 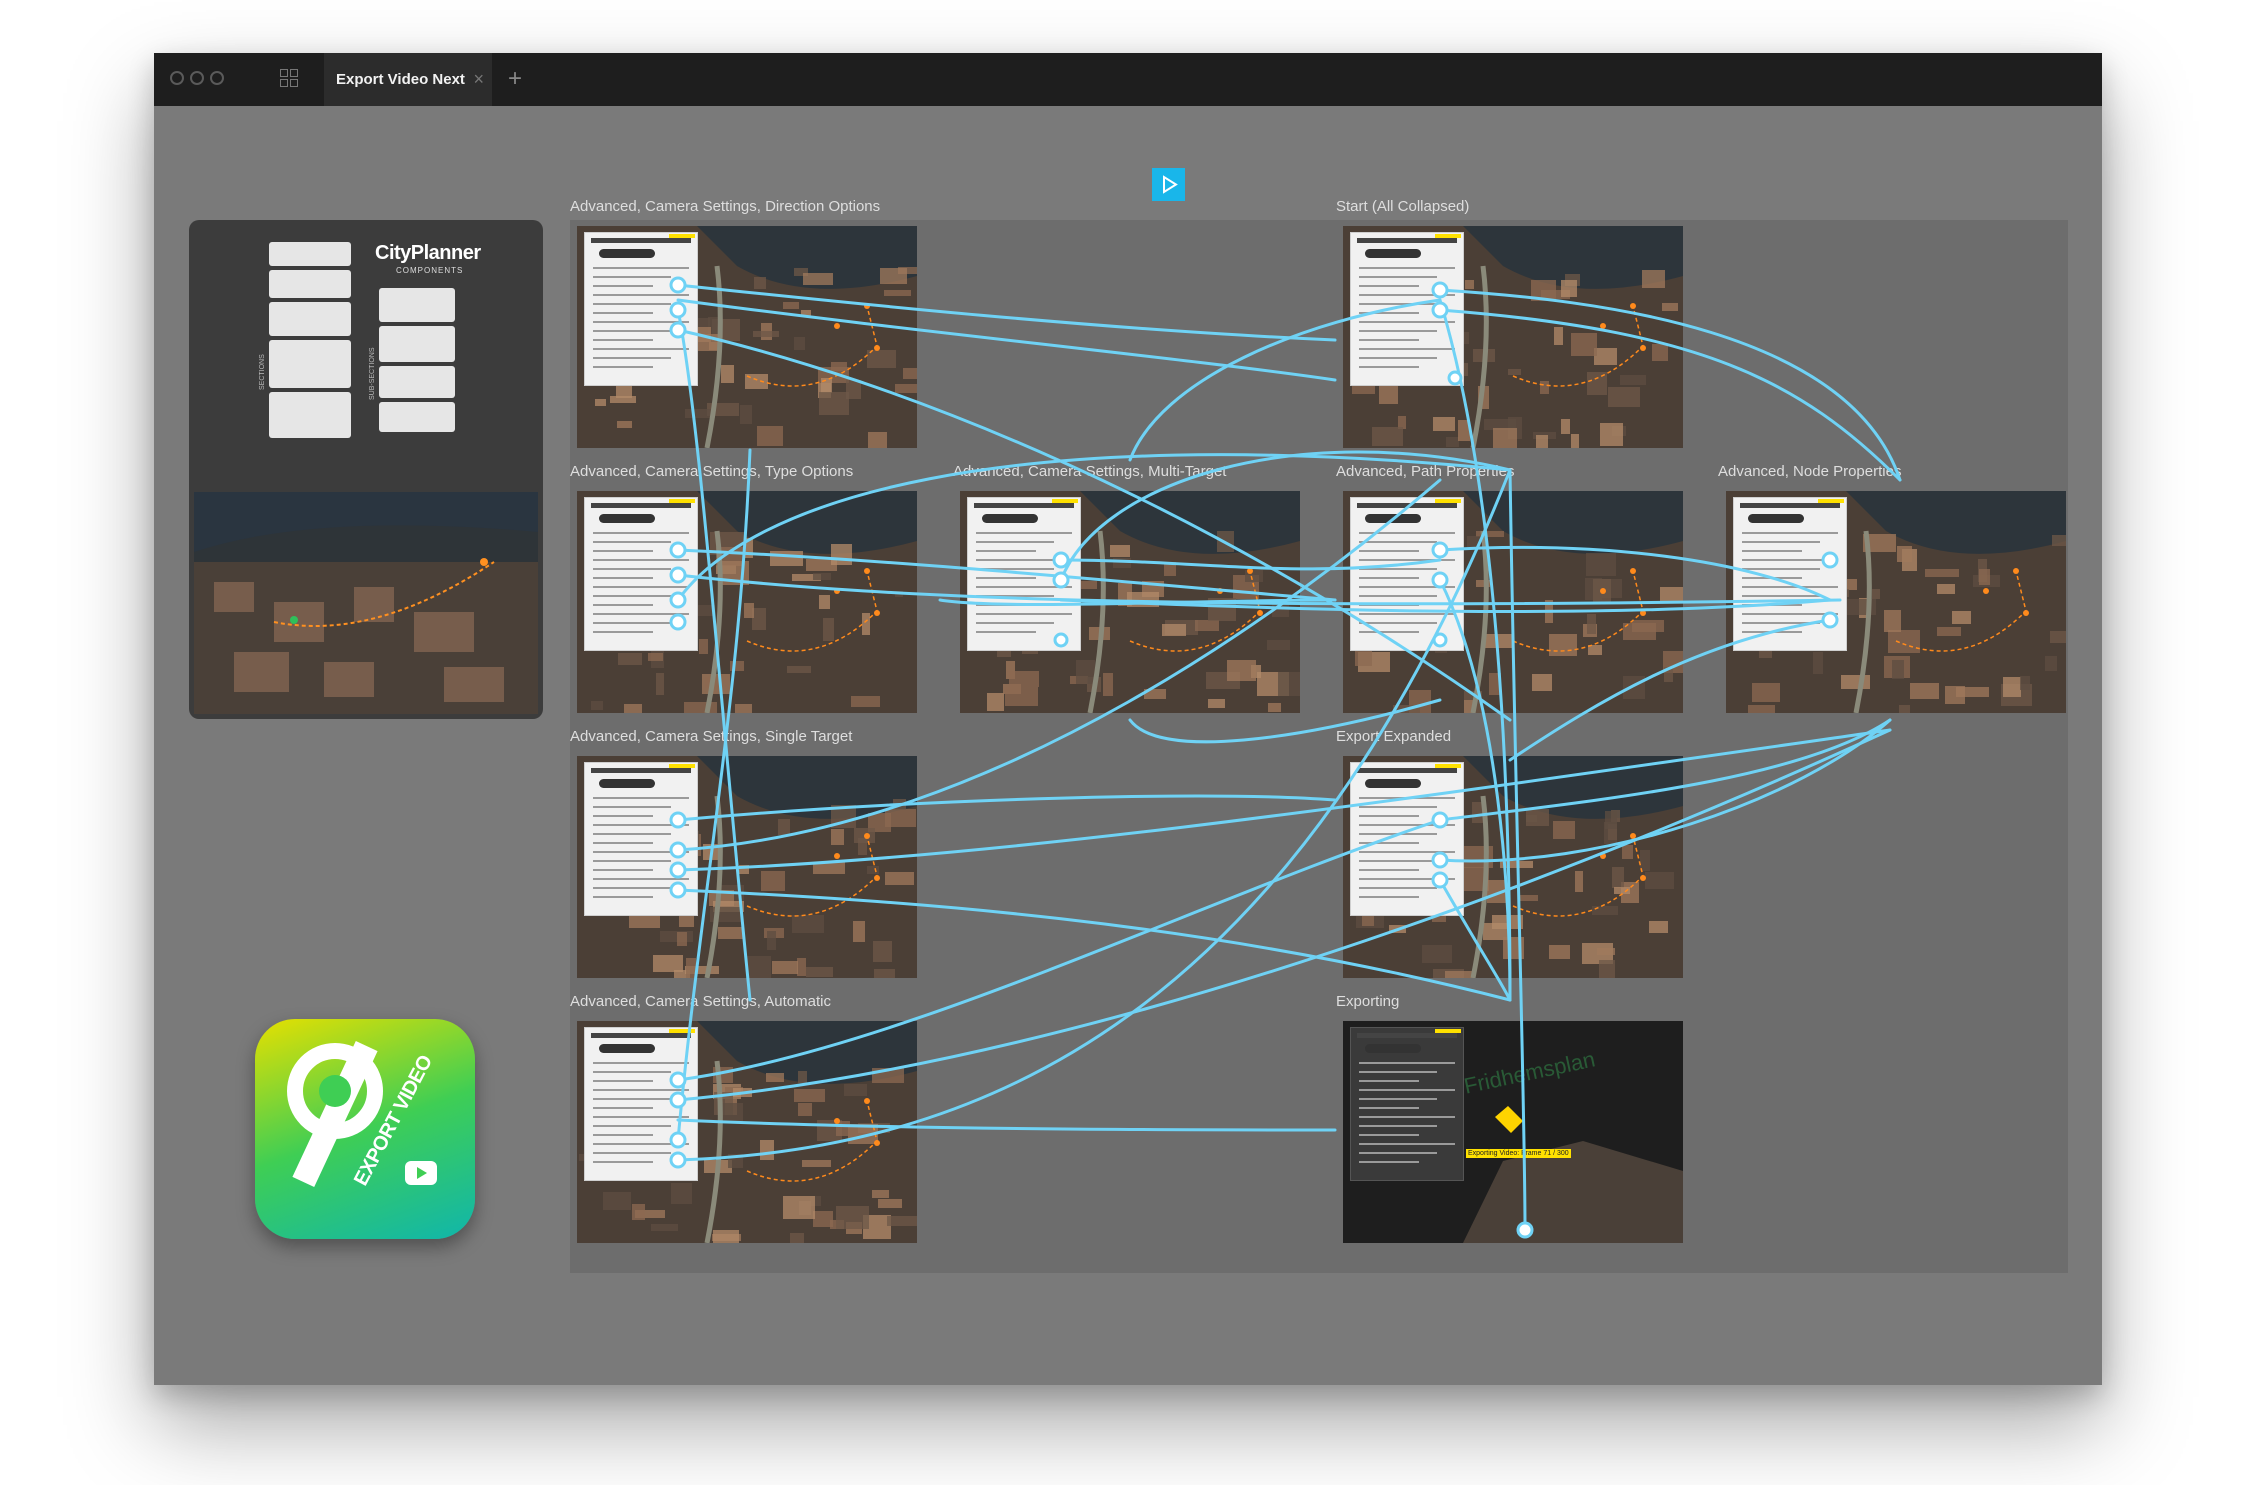 What do you see at coordinates (428, 253) in the screenshot?
I see `cityplanner-logo: CityPlanner` at bounding box center [428, 253].